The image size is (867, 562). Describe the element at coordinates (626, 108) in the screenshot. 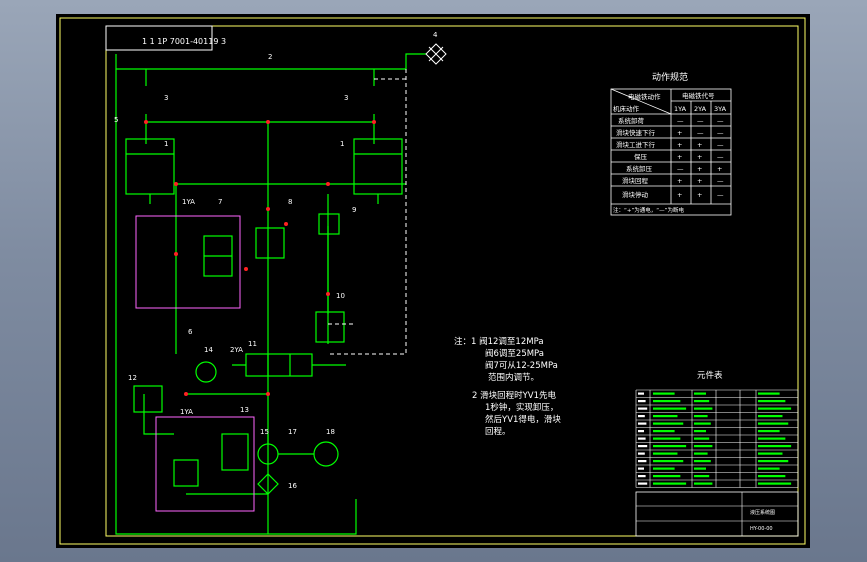

I see `action-table-corner-bottom: 机床动作` at that location.